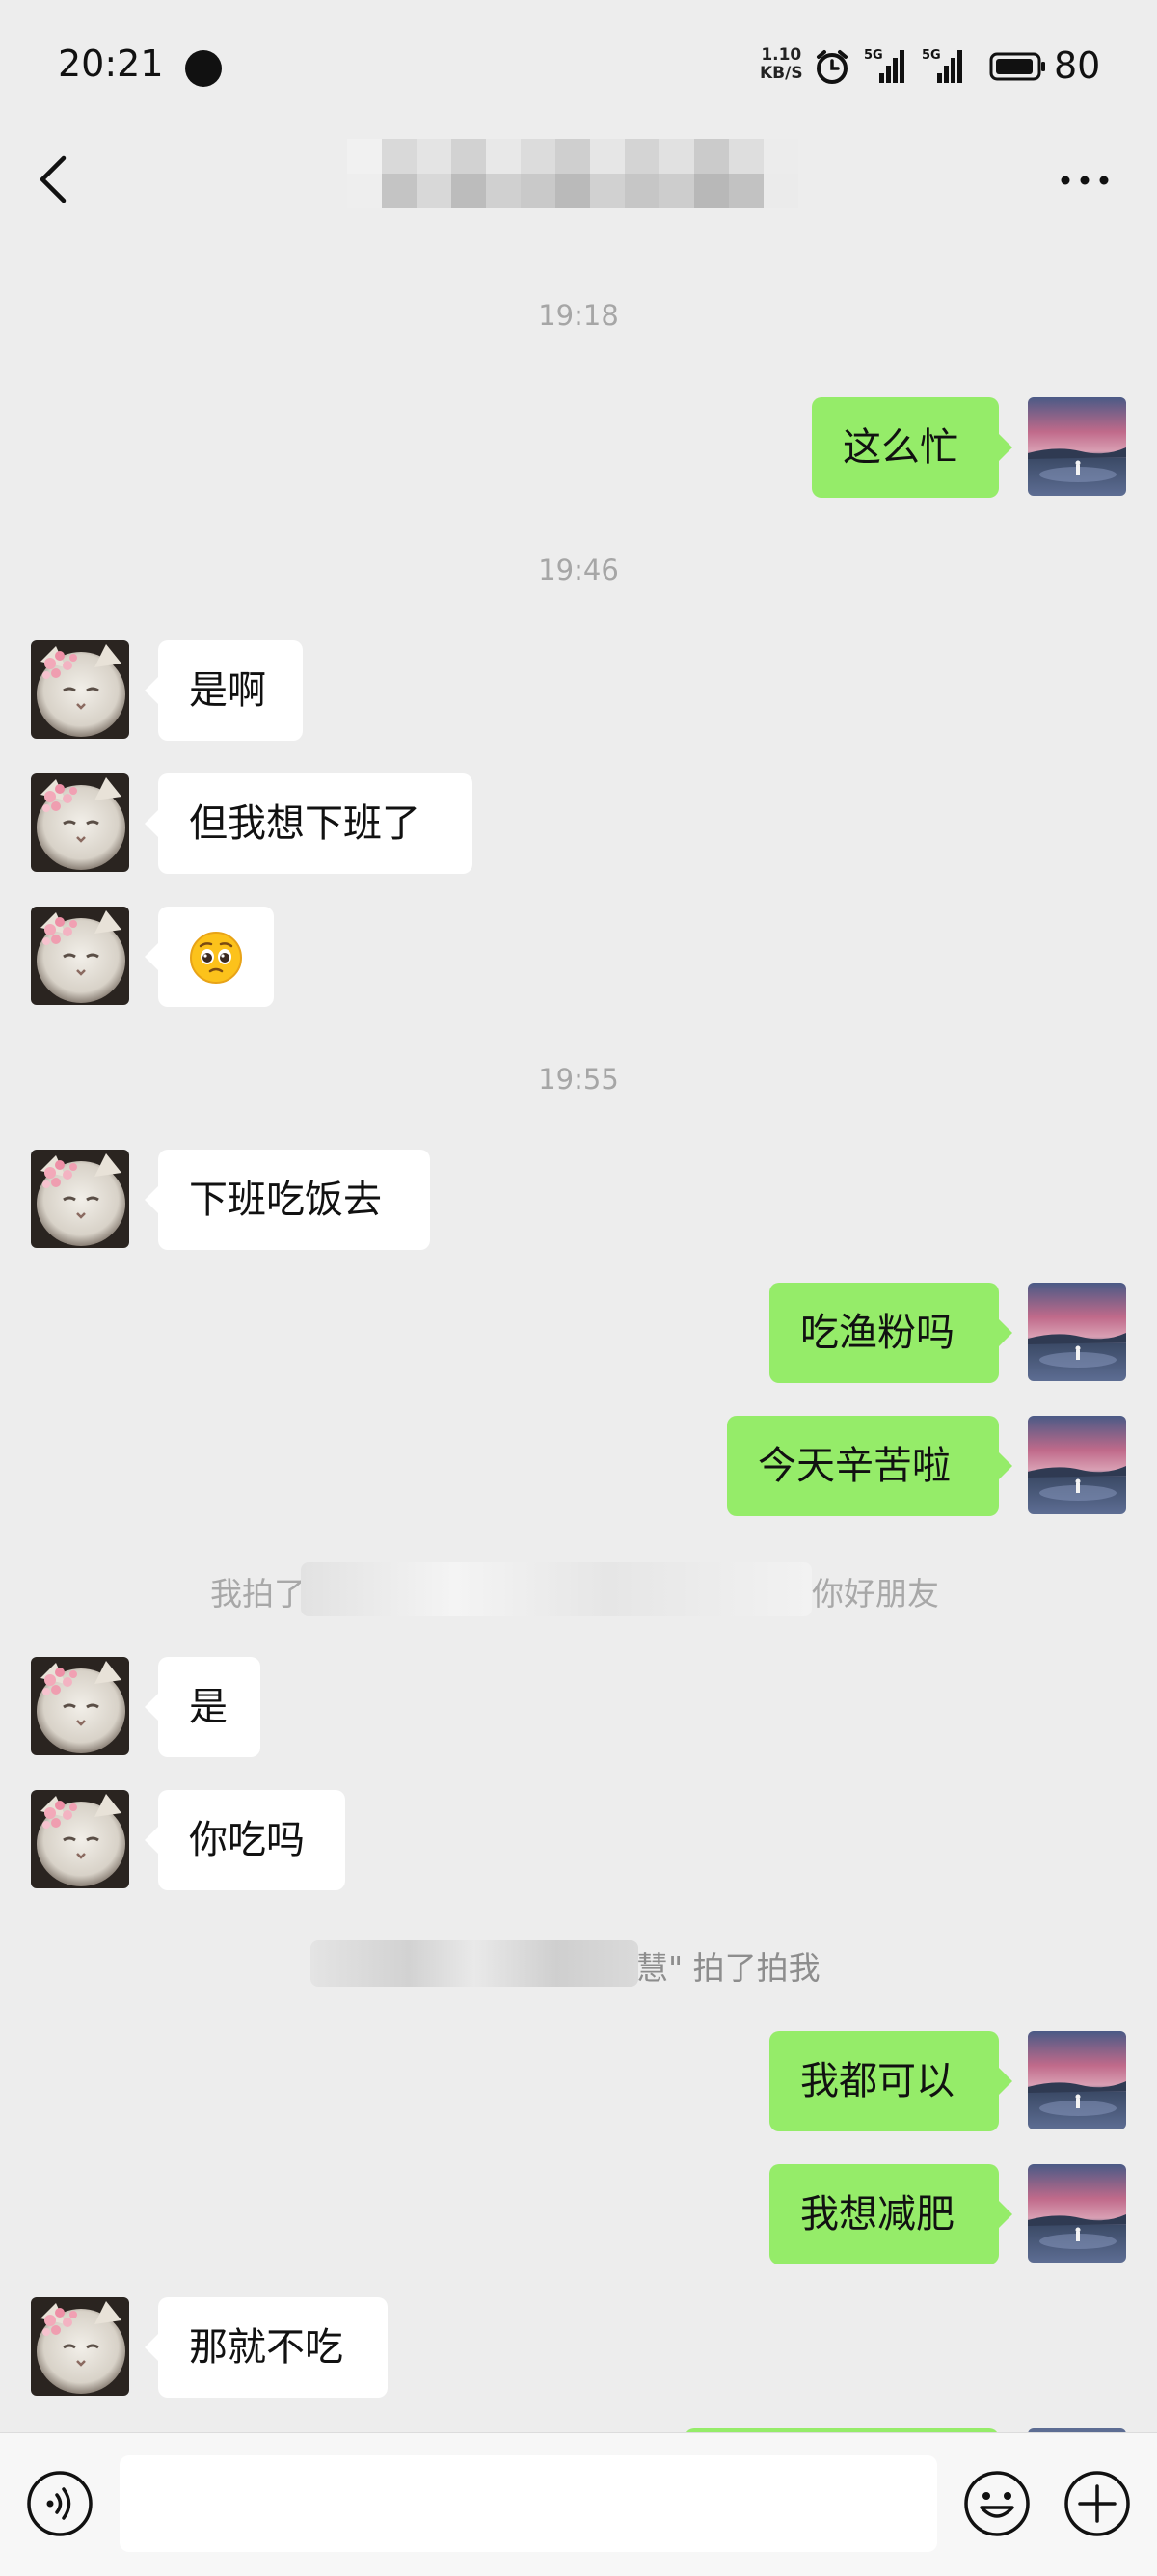 This screenshot has height=2576, width=1157. Describe the element at coordinates (890, 2214) in the screenshot. I see `message-bubble-outgoing: 我想减肥` at that location.